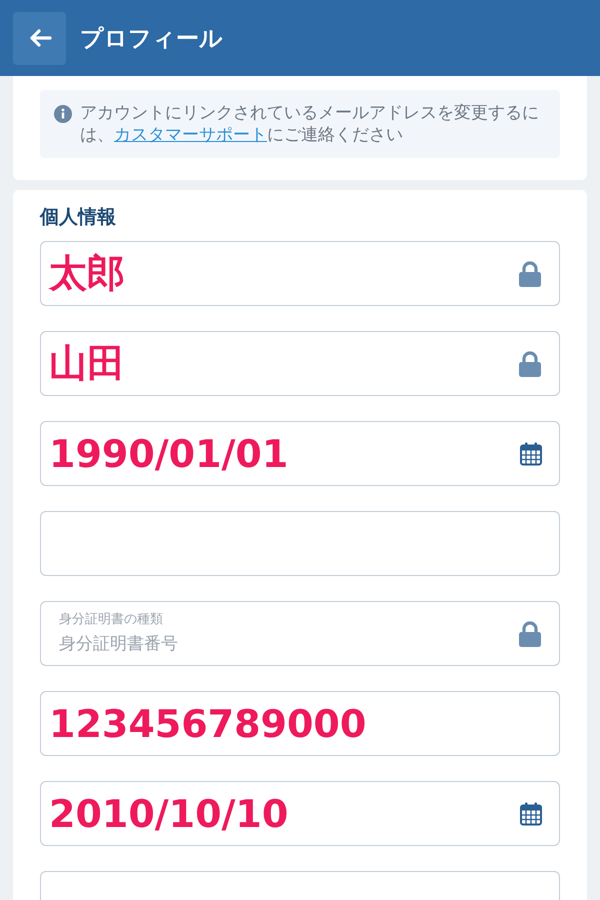  I want to click on back-arrow-icon, so click(40, 38).